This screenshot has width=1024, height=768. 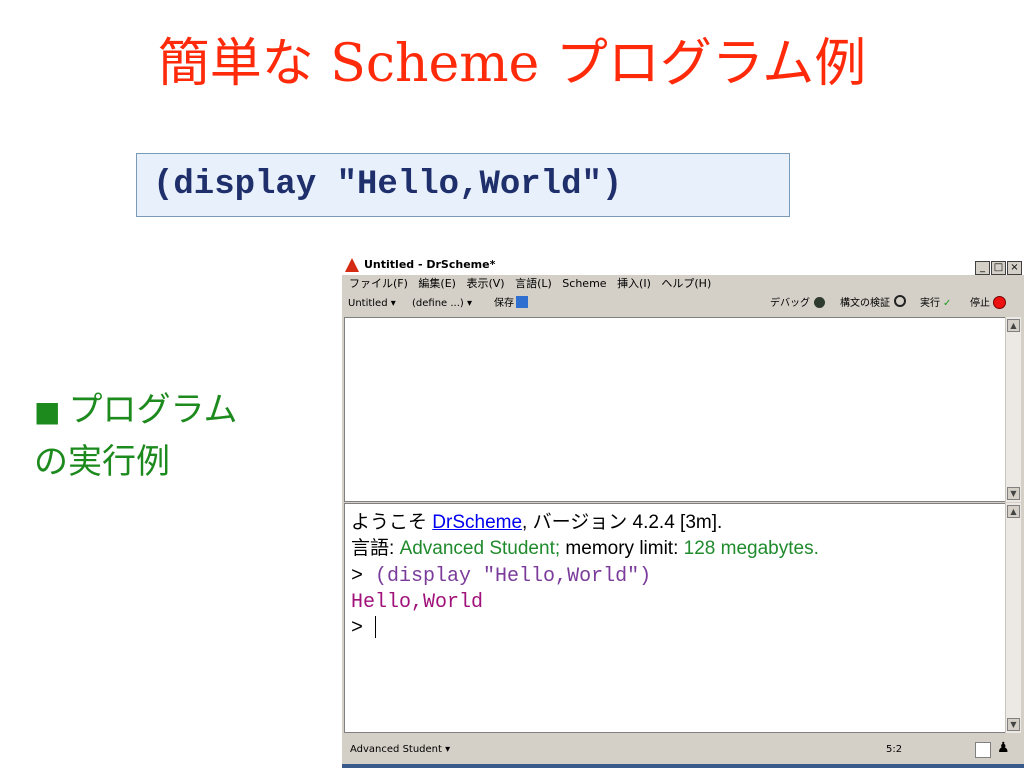 I want to click on walker-icon: ♟, so click(x=1003, y=748).